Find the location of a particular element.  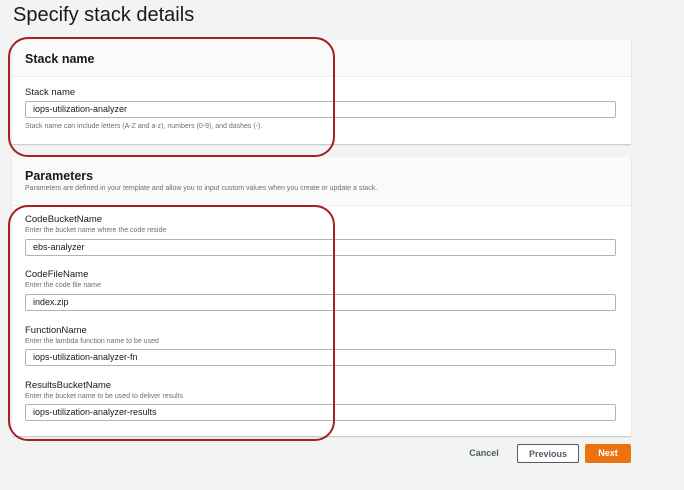

cancel-button: Cancel is located at coordinates (484, 453).